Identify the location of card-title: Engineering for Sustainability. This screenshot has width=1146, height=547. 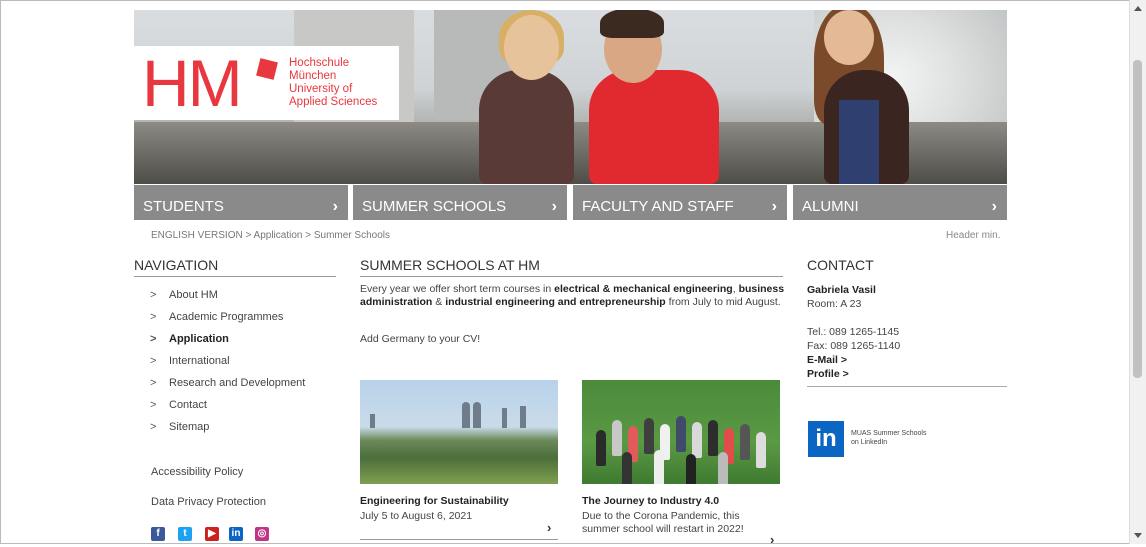
(434, 501).